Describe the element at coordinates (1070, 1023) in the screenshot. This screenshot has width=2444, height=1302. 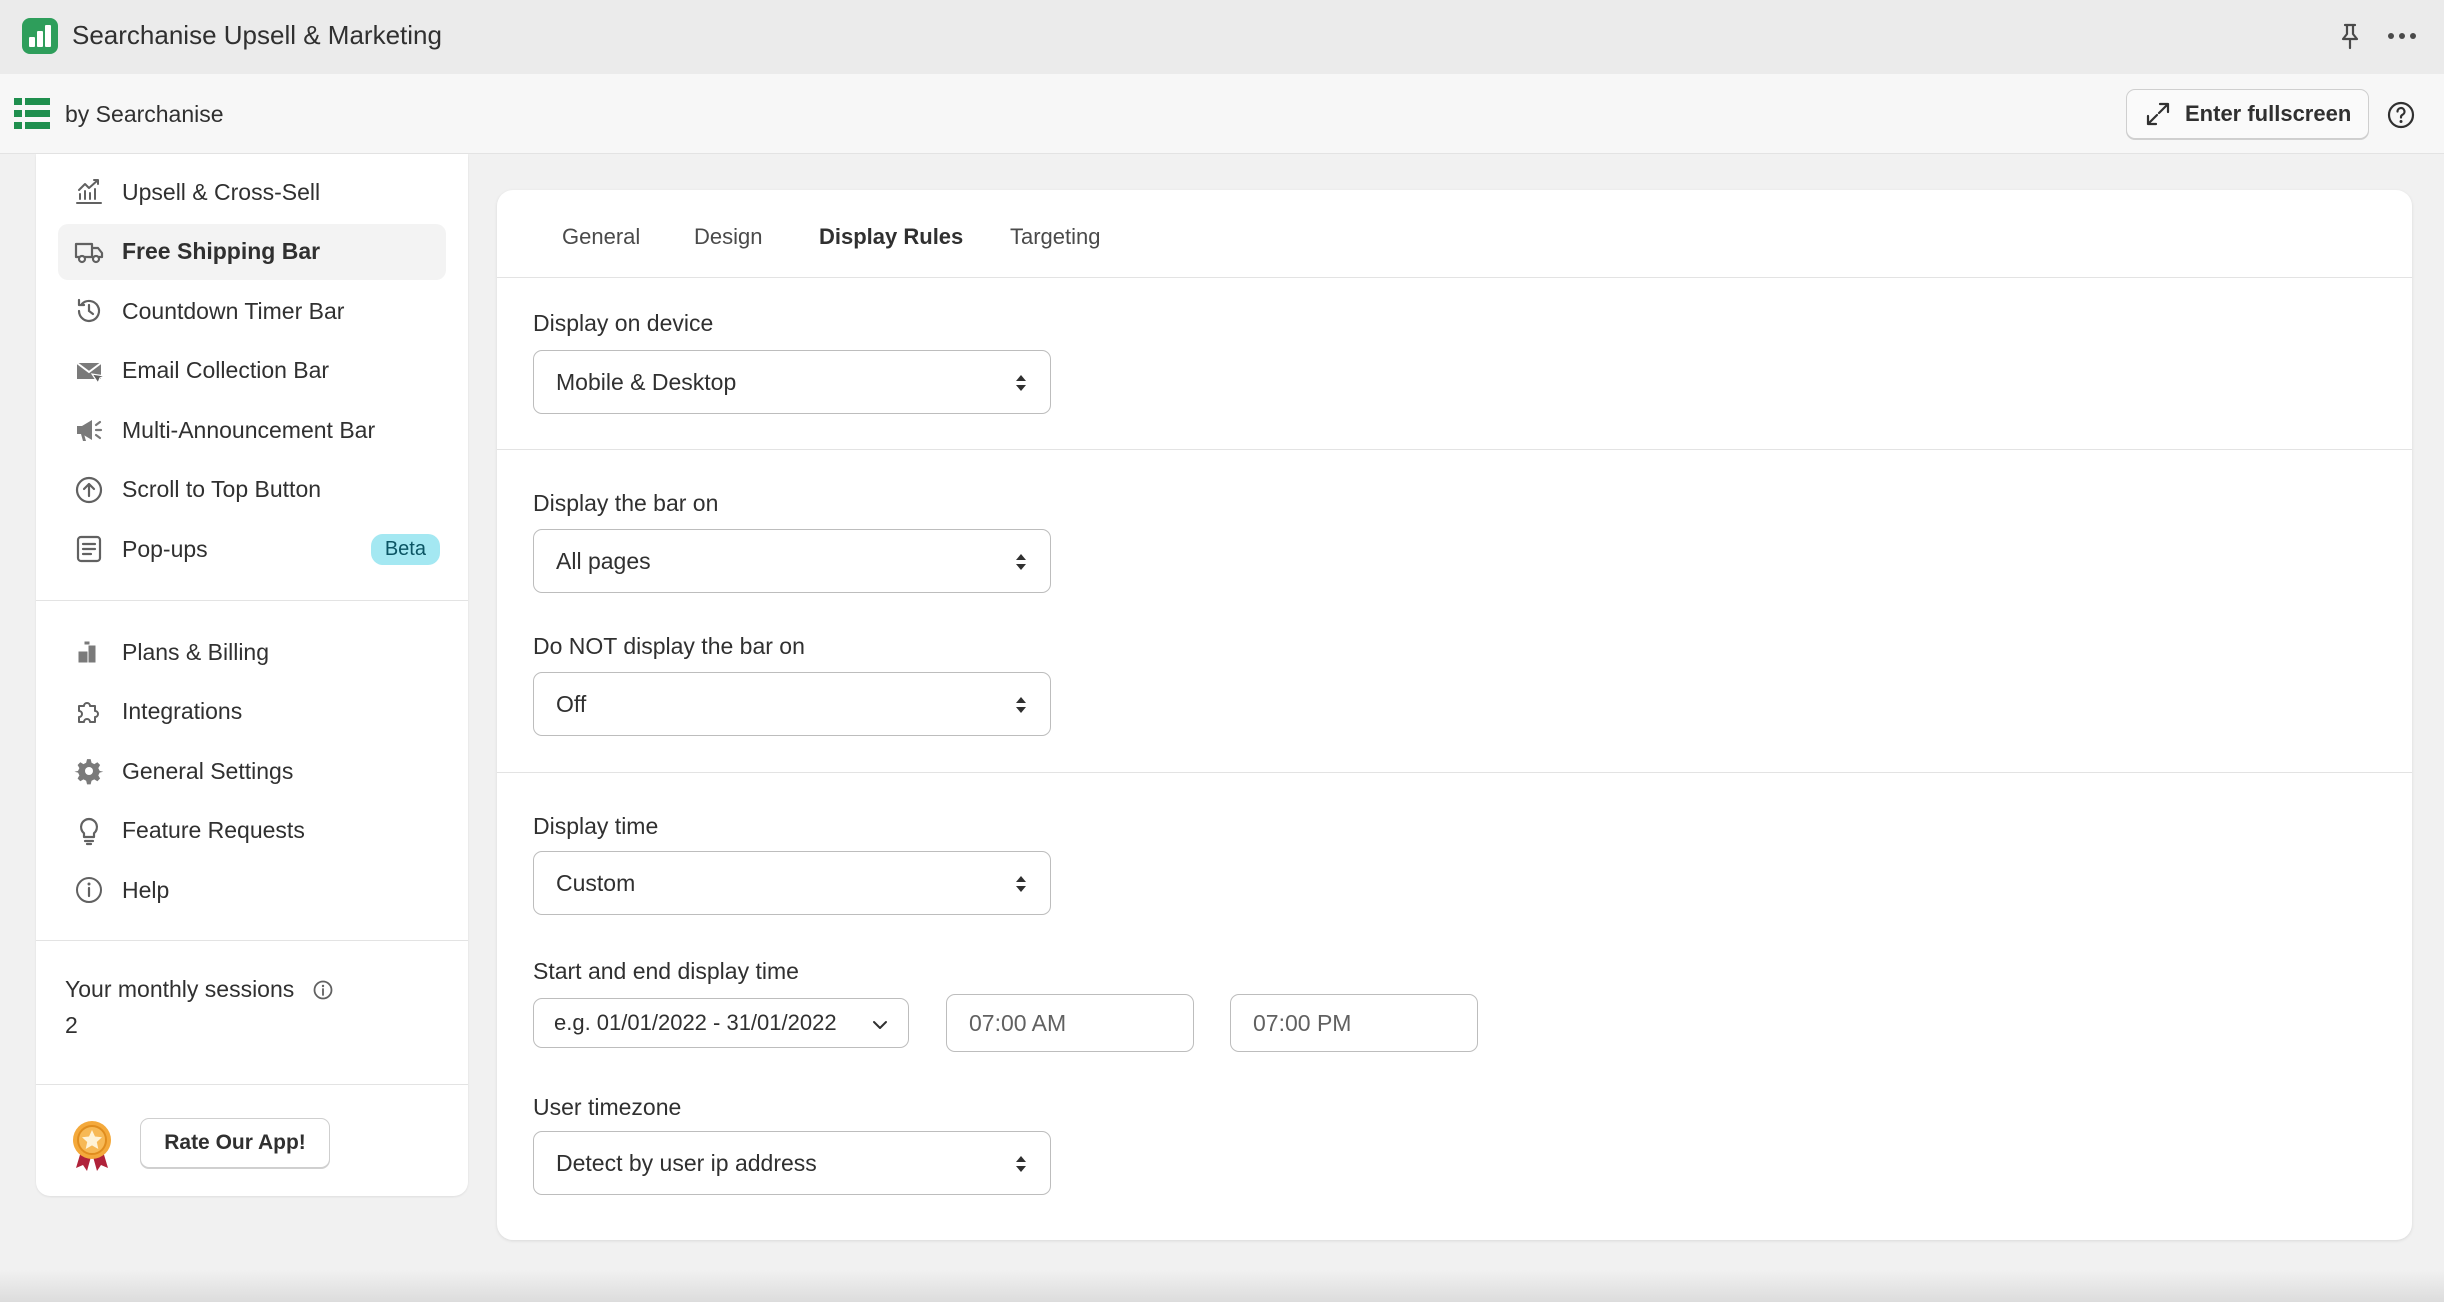
I see `start-time-input` at that location.